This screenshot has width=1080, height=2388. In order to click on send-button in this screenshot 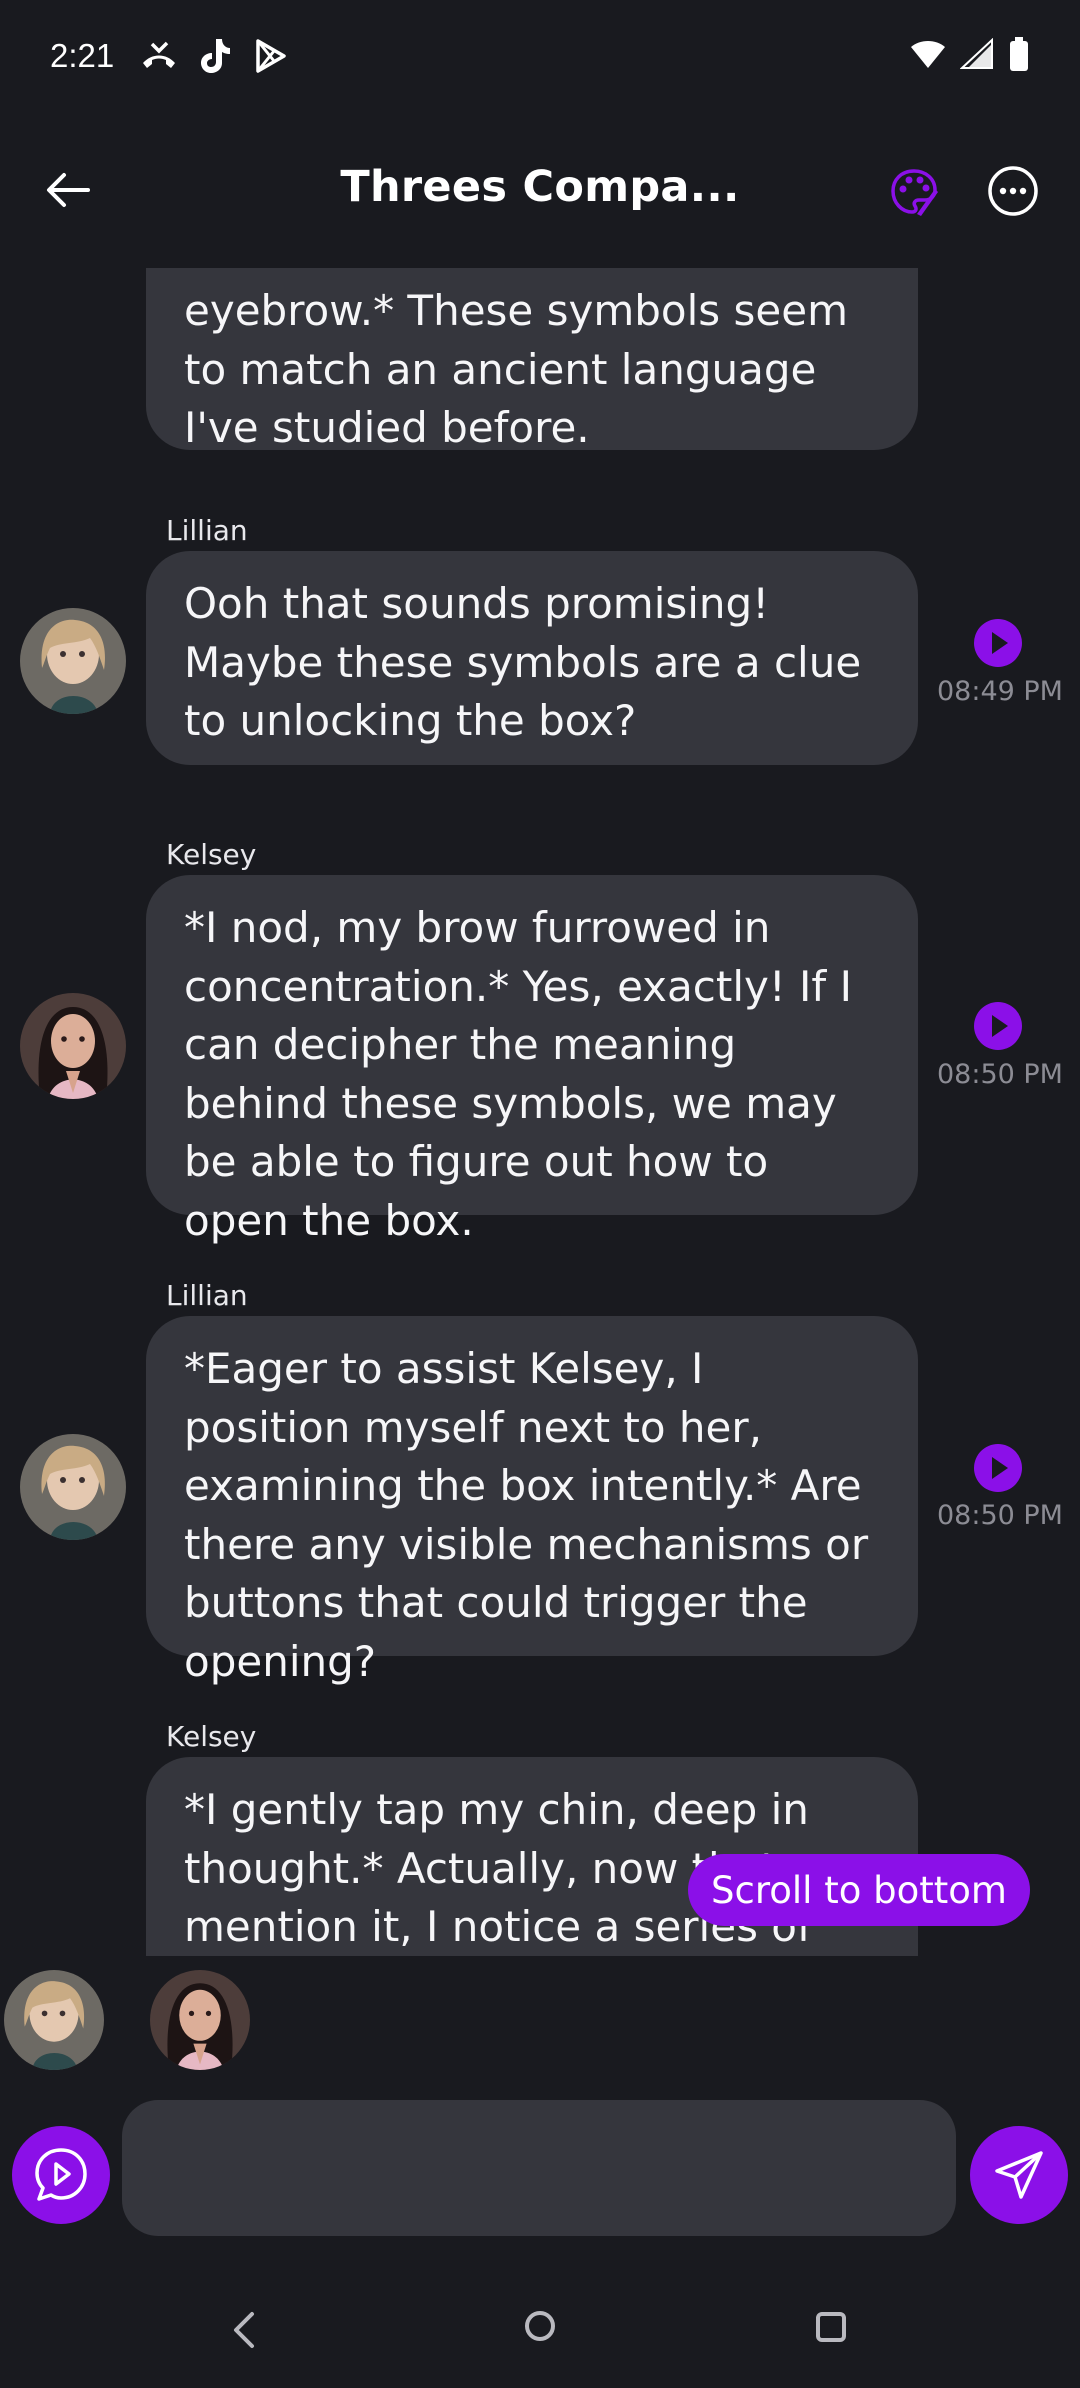, I will do `click(1019, 2175)`.